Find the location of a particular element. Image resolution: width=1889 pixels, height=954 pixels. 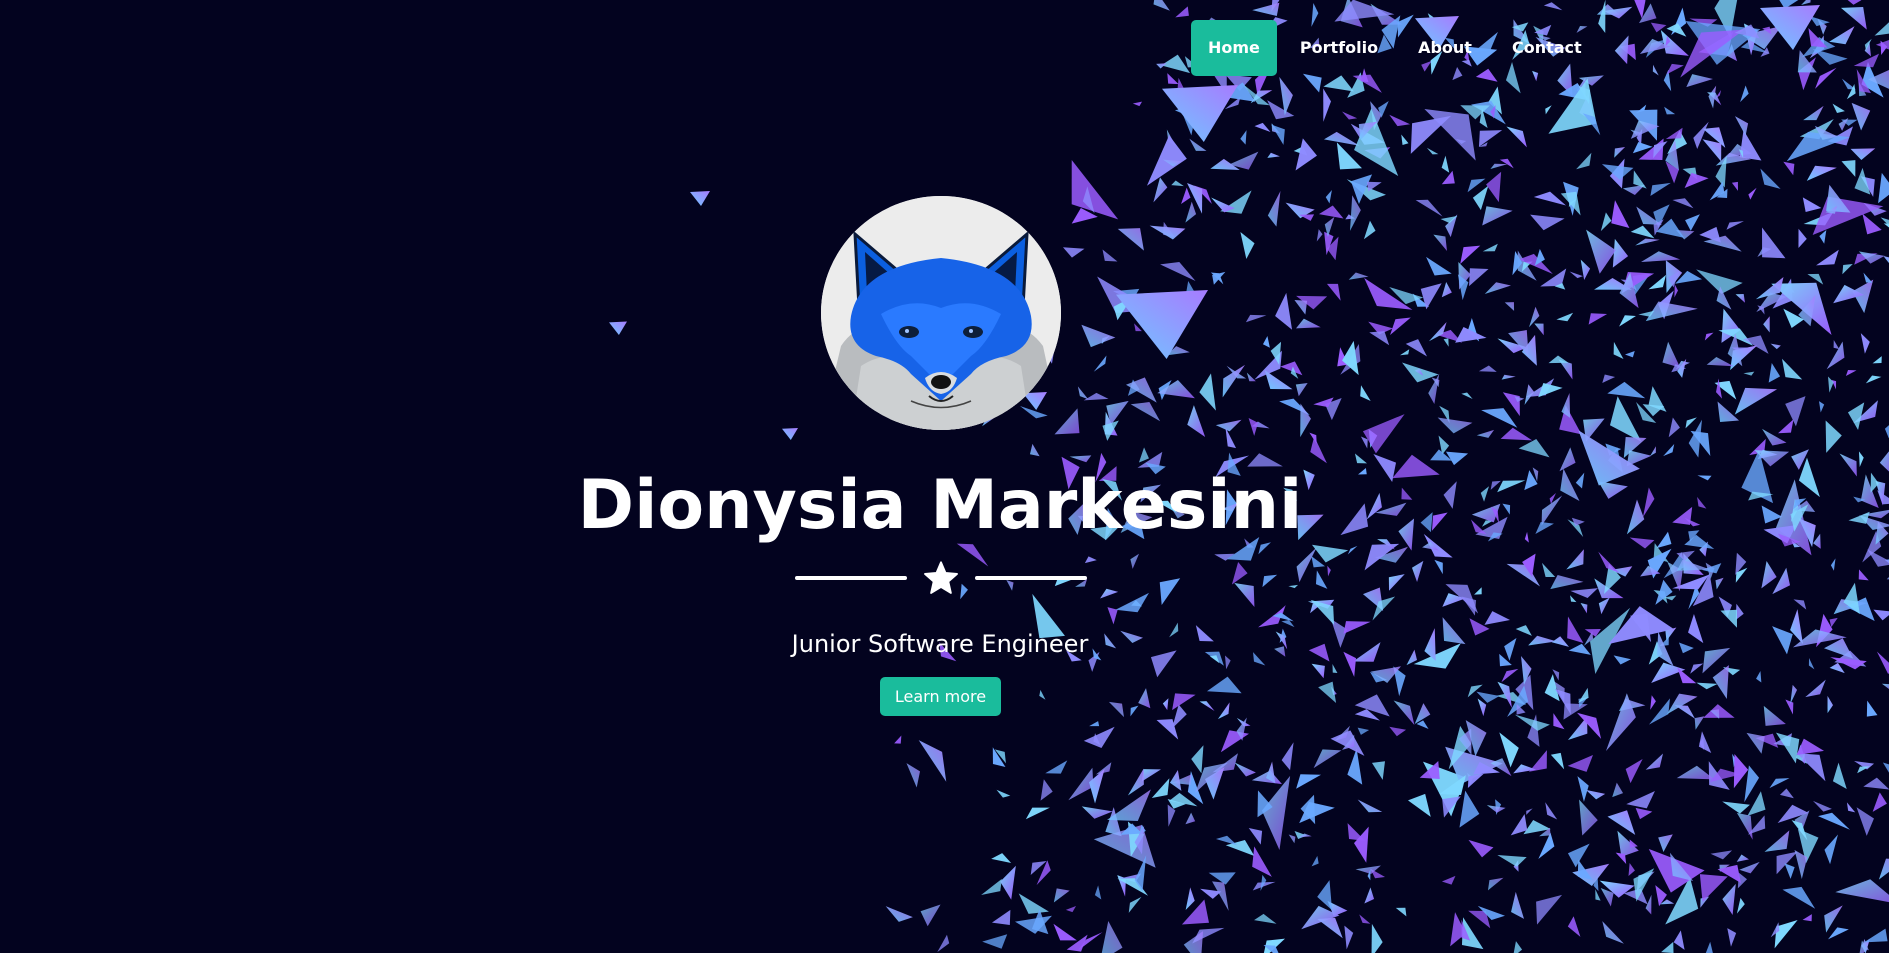

nav-home-link: Home is located at coordinates (1234, 48).